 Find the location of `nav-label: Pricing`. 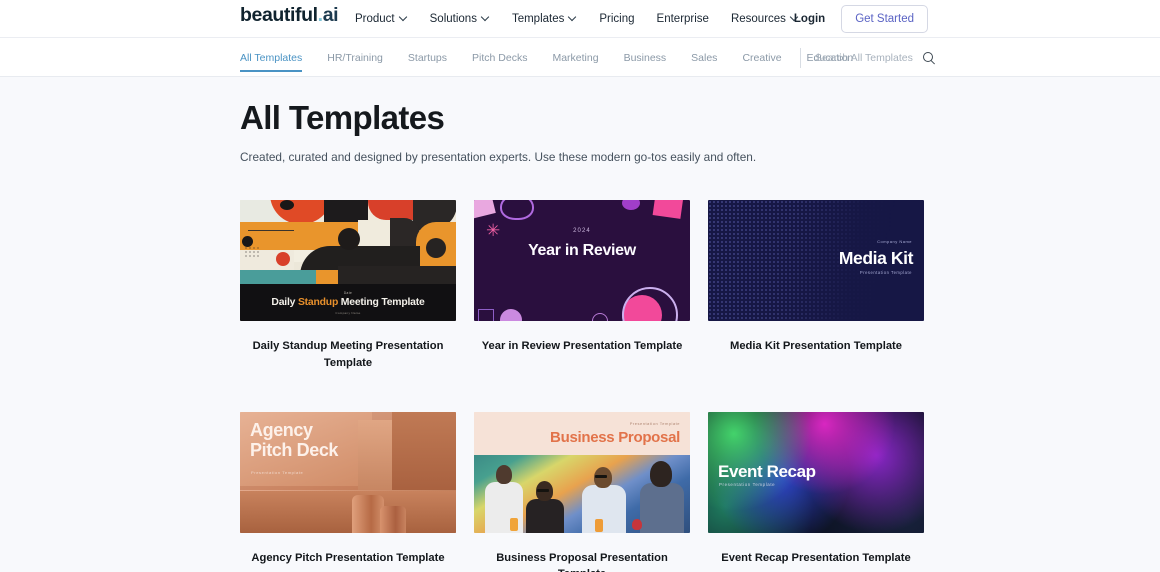

nav-label: Pricing is located at coordinates (617, 19).